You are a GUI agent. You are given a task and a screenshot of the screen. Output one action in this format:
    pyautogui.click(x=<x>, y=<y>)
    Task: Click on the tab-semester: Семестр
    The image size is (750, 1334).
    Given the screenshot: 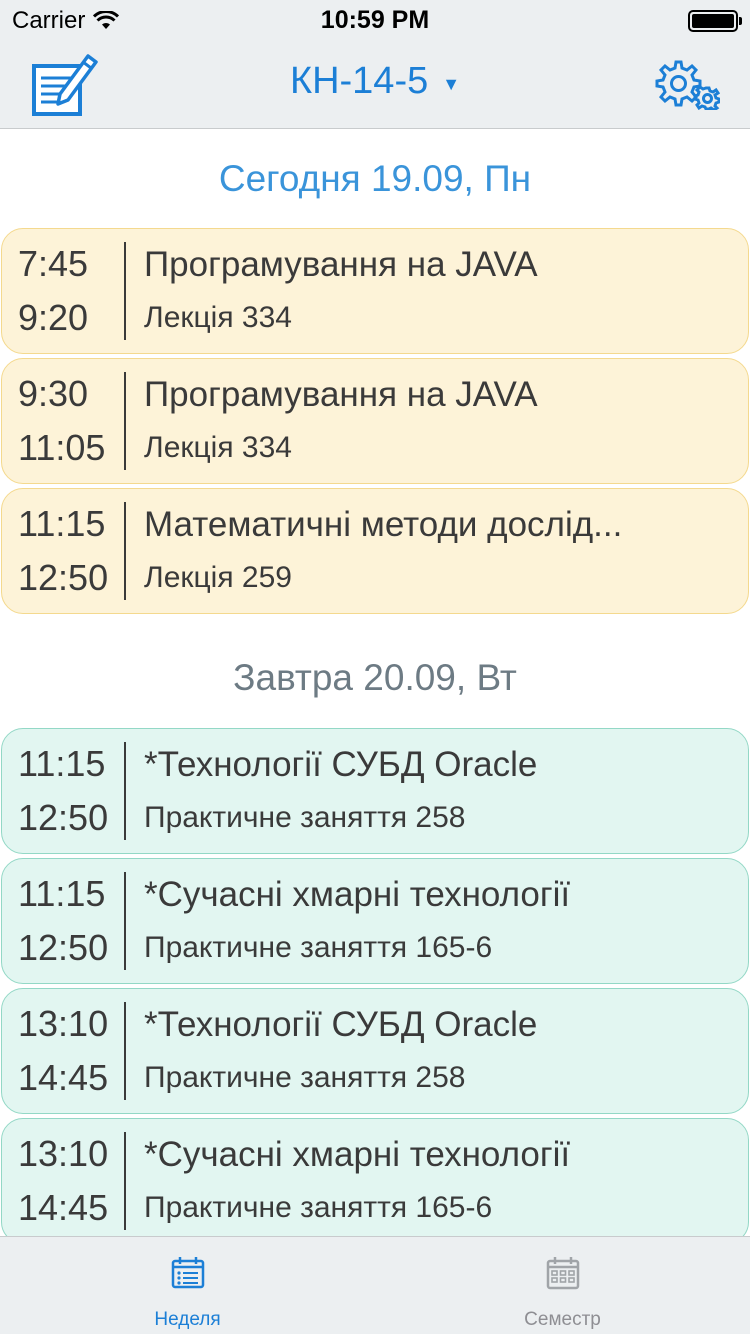 What is the action you would take?
    pyautogui.click(x=562, y=1285)
    